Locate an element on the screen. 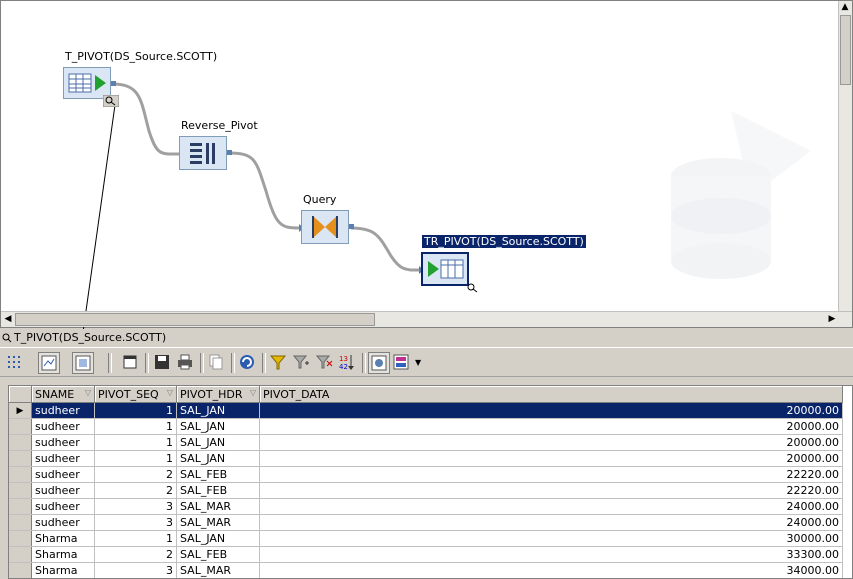 The image size is (853, 579). column-header-pivot-data: PIVOT_DATA is located at coordinates (551, 394).